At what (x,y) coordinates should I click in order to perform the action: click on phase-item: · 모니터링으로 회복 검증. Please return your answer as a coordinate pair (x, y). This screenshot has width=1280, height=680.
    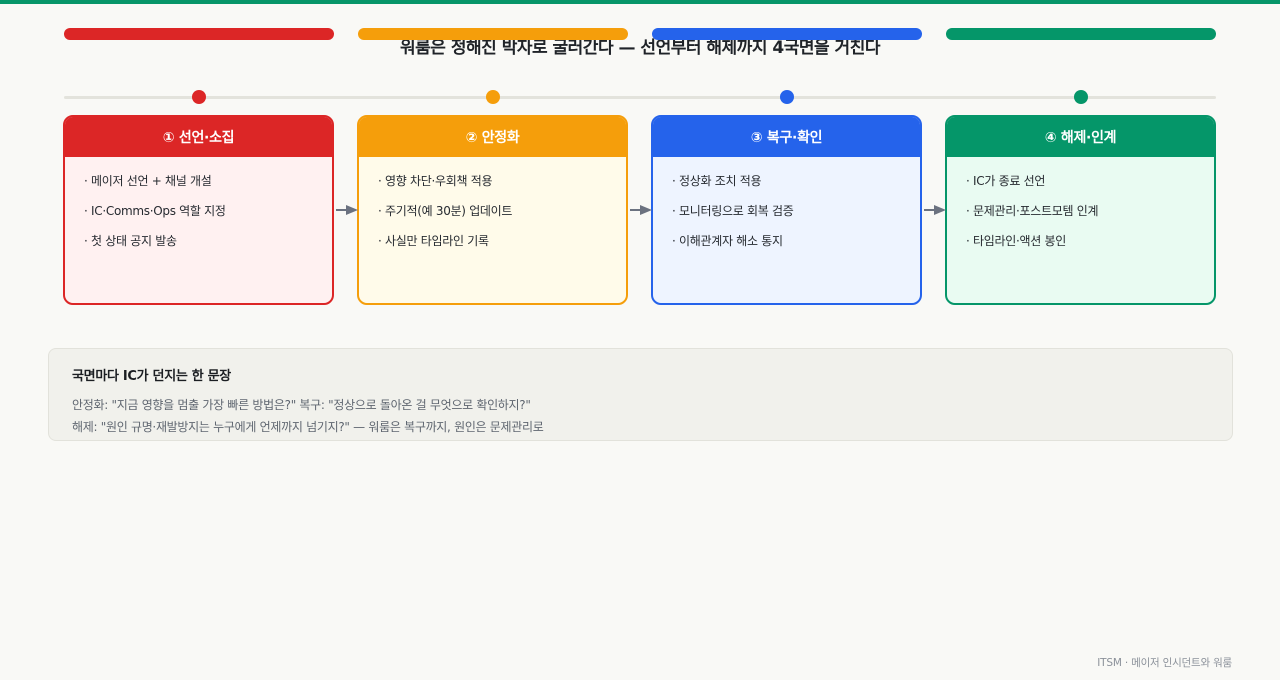
    Looking at the image, I should click on (733, 211).